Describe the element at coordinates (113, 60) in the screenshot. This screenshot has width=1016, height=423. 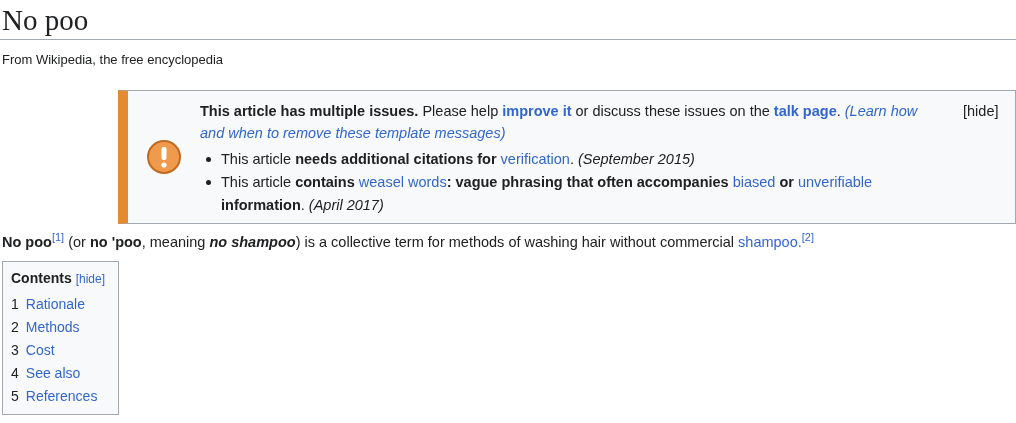
I see `subtitle: From Wikipedia, the free encyclopedia` at that location.